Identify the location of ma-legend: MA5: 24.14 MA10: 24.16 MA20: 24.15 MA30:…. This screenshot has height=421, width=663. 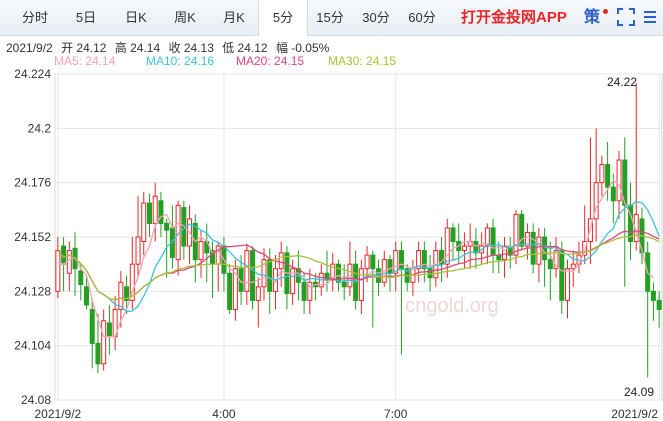
(225, 61).